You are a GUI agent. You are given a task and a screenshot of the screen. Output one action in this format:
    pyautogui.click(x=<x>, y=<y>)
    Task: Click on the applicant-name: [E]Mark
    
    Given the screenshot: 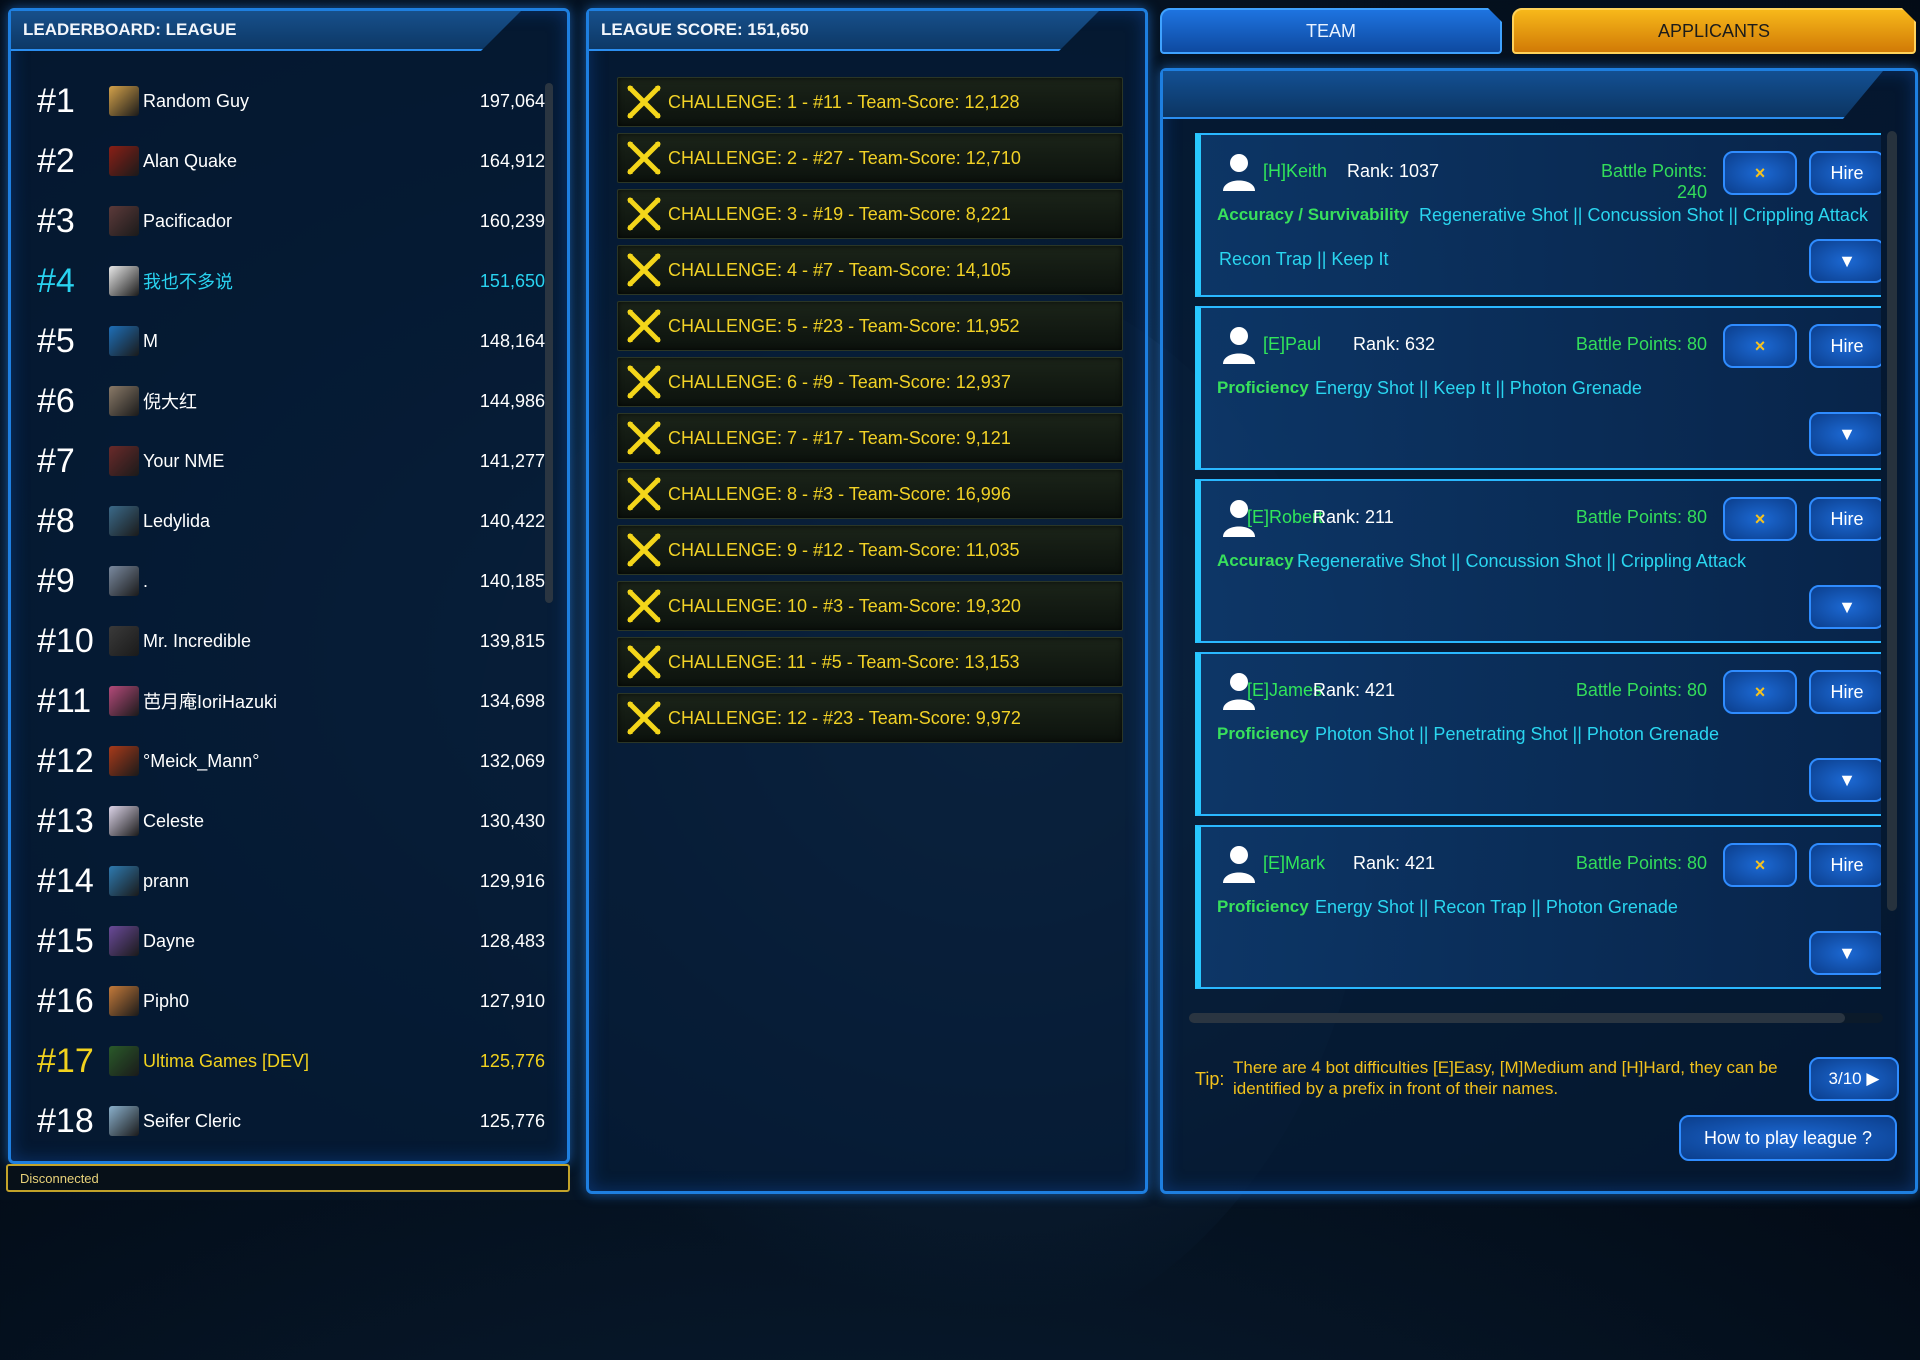 What is the action you would take?
    pyautogui.click(x=1294, y=863)
    